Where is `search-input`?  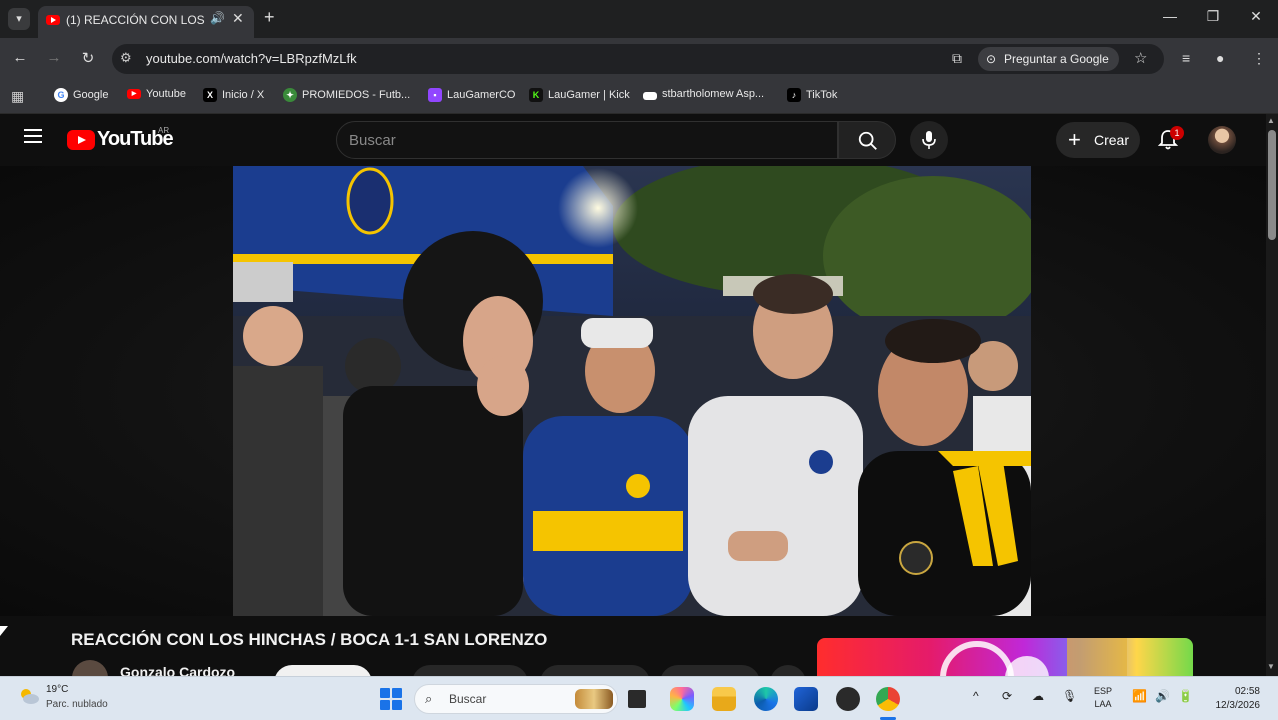 search-input is located at coordinates (584, 140).